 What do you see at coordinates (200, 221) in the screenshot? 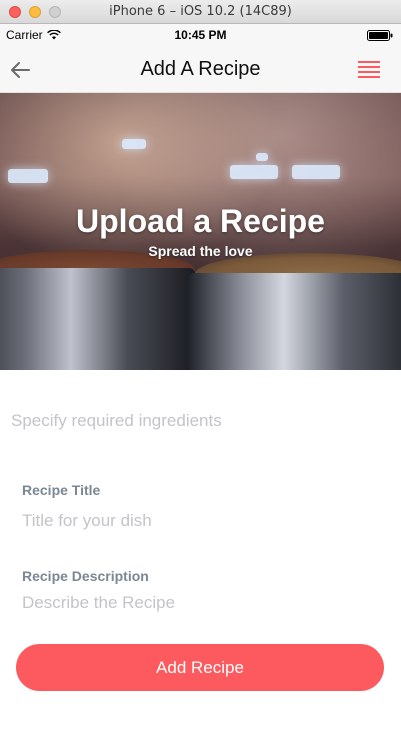
I see `hero-title: Upload a Recipe` at bounding box center [200, 221].